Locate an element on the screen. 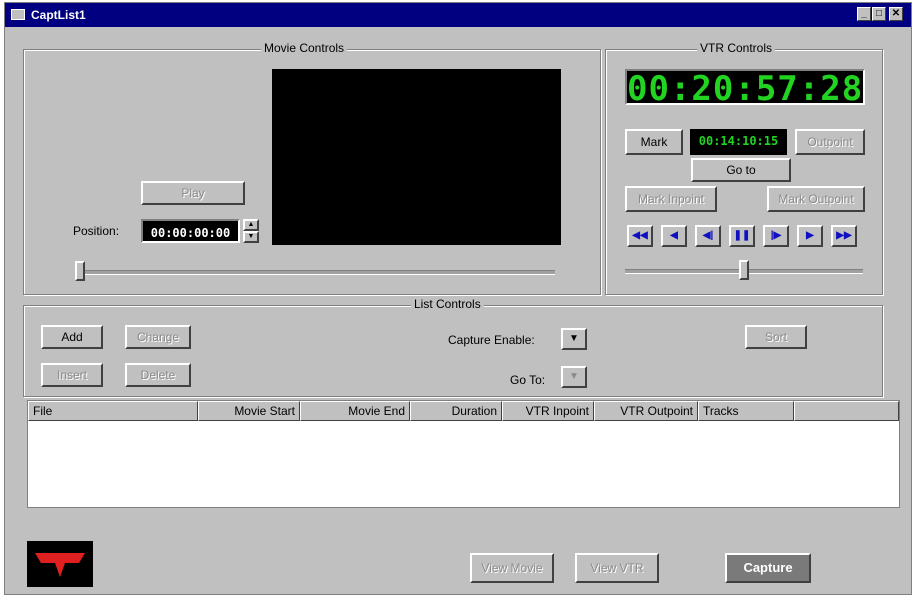  play-reverse-icon: ◀ is located at coordinates (674, 235).